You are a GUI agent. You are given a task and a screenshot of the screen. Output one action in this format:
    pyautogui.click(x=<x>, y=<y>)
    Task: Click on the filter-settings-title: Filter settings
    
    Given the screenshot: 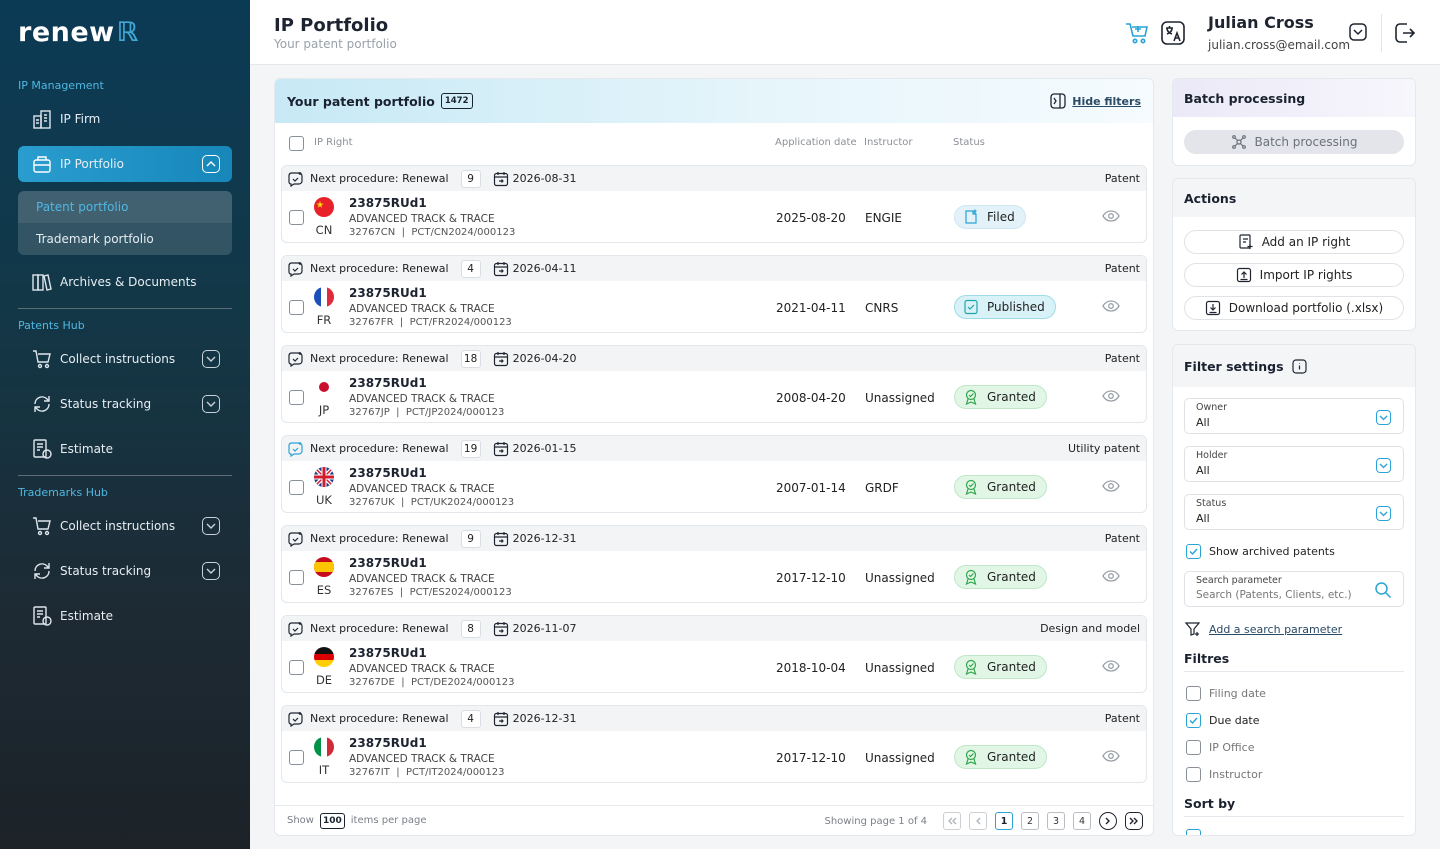 What is the action you would take?
    pyautogui.click(x=1234, y=366)
    